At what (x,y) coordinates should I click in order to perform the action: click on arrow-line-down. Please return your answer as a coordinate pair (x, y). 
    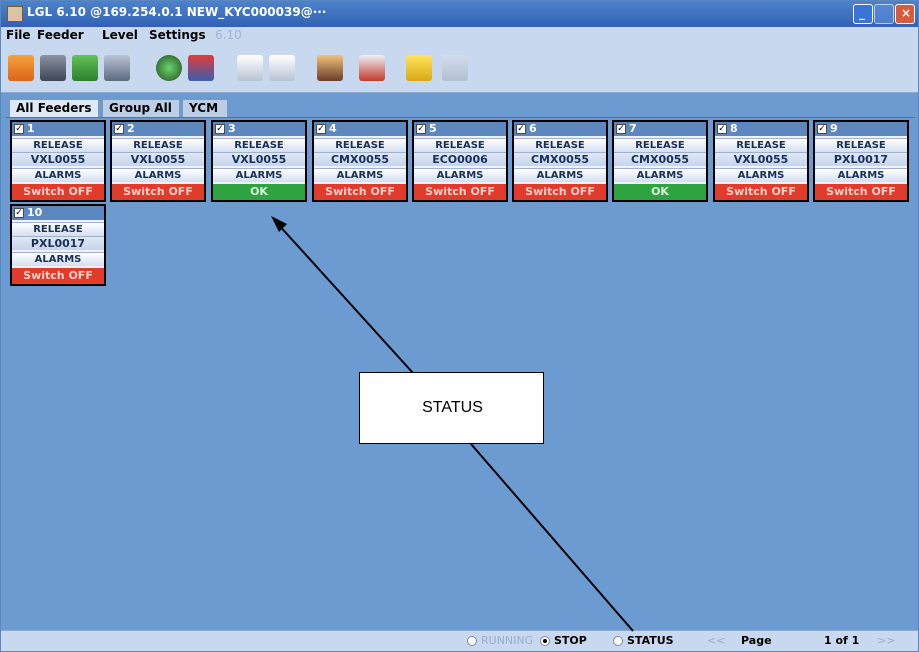
    Looking at the image, I should click on (552, 537).